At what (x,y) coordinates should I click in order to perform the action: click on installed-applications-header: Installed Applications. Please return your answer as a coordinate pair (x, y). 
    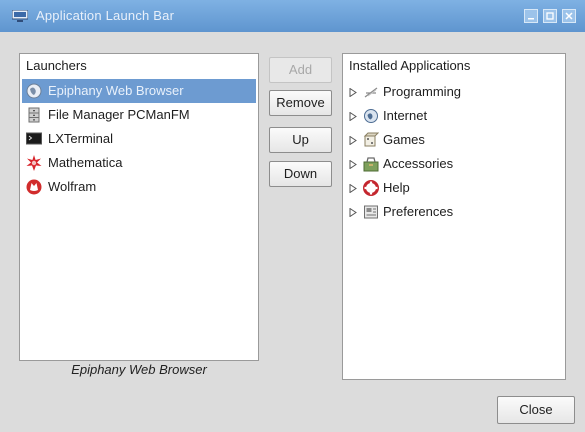
    Looking at the image, I should click on (410, 65).